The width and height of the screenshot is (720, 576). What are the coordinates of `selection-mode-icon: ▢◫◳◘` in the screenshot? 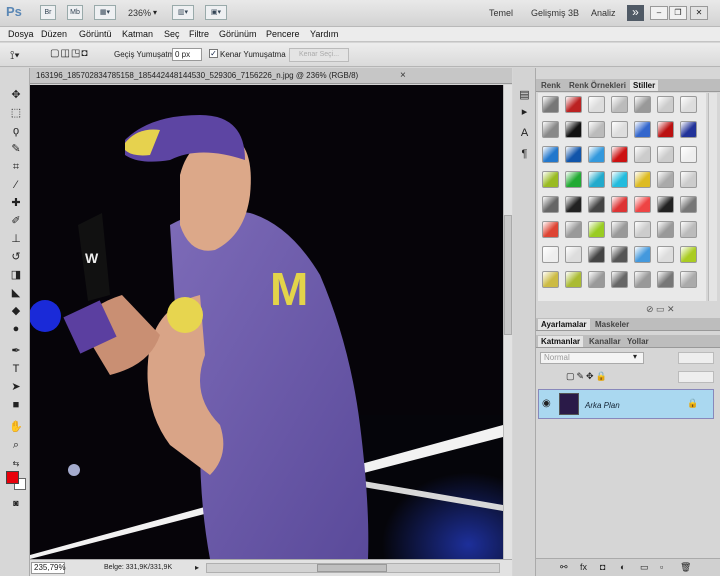 It's located at (69, 53).